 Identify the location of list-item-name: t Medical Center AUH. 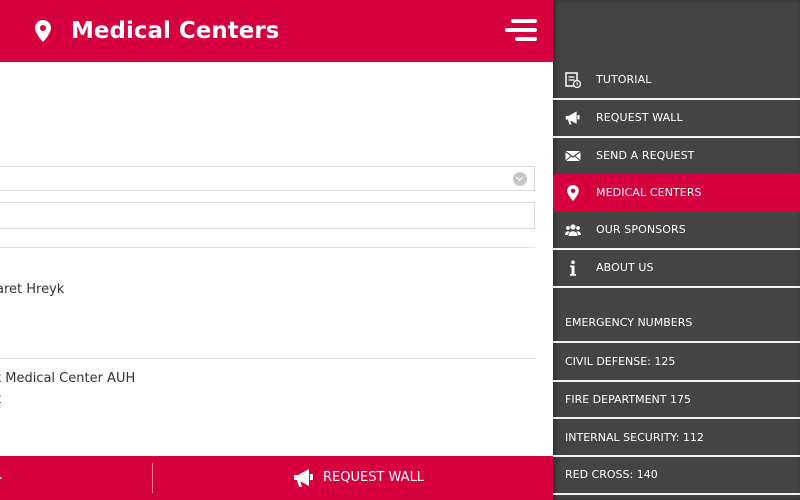
(68, 378).